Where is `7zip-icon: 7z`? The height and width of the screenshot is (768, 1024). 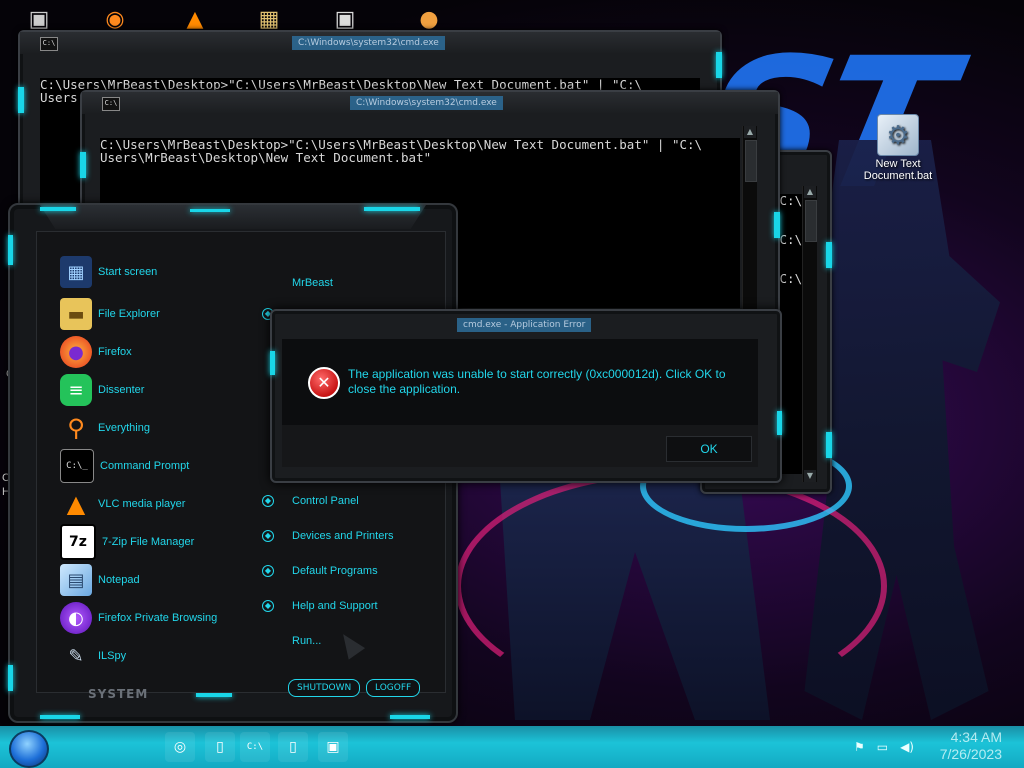
7zip-icon: 7z is located at coordinates (78, 542).